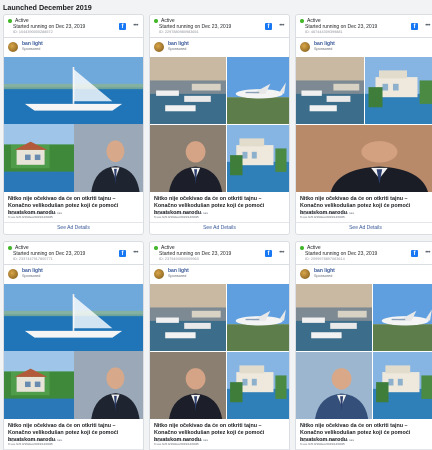  What do you see at coordinates (325, 259) in the screenshot?
I see `ad-id: ID: 2099978897063614` at bounding box center [325, 259].